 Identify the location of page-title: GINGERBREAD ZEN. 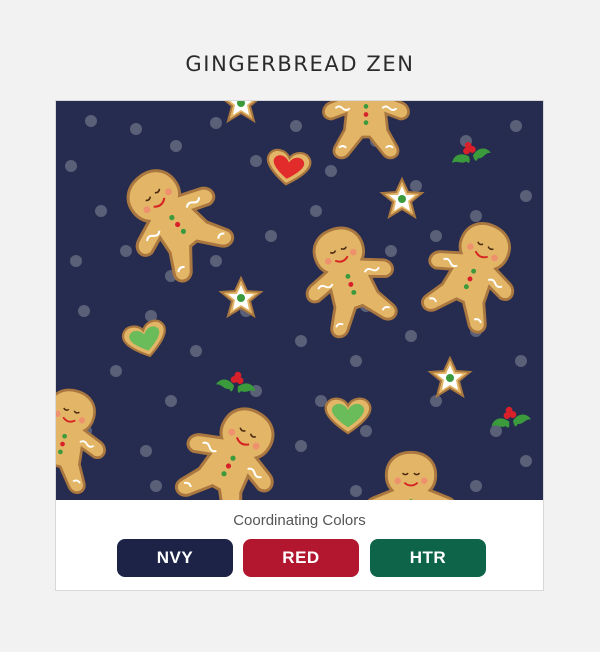
(300, 64).